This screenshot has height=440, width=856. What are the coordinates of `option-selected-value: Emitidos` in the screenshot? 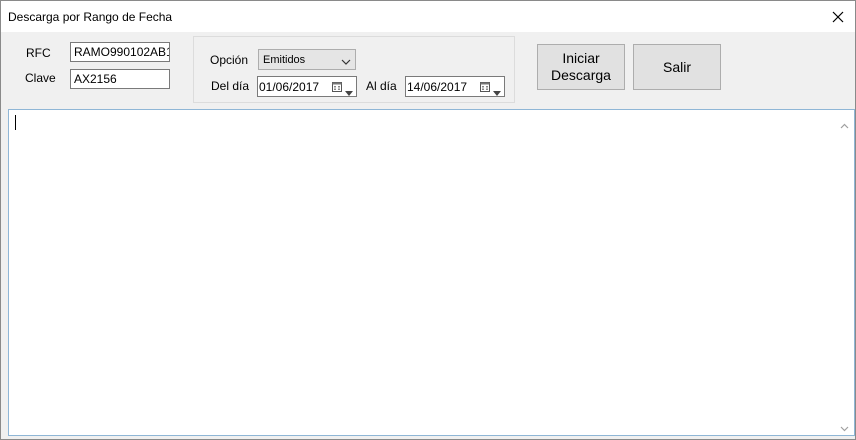 It's located at (284, 60).